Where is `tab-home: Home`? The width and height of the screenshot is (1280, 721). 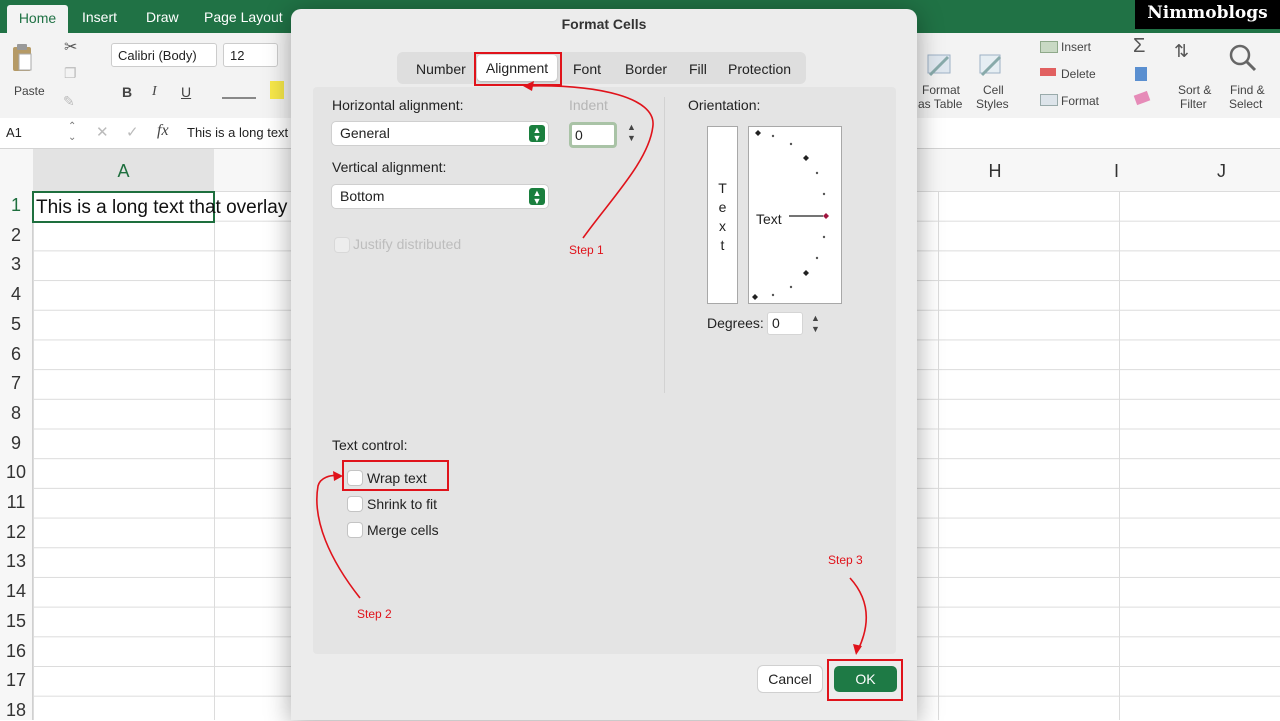 tab-home: Home is located at coordinates (37, 19).